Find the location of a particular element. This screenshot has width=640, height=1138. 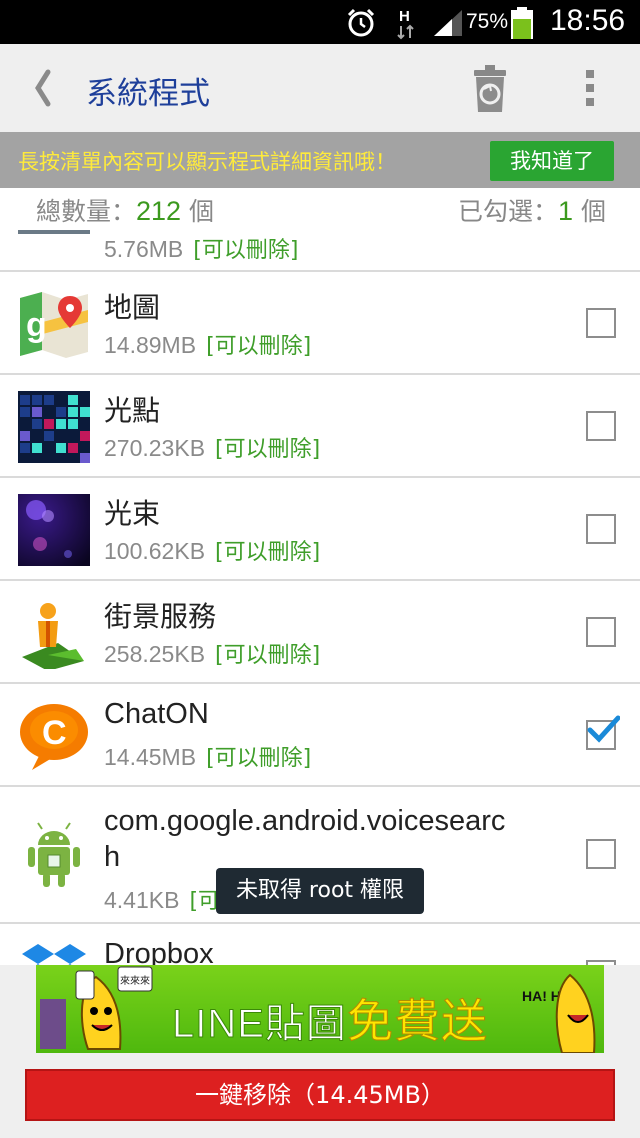

snow-scene-icon is located at coordinates (54, 232).